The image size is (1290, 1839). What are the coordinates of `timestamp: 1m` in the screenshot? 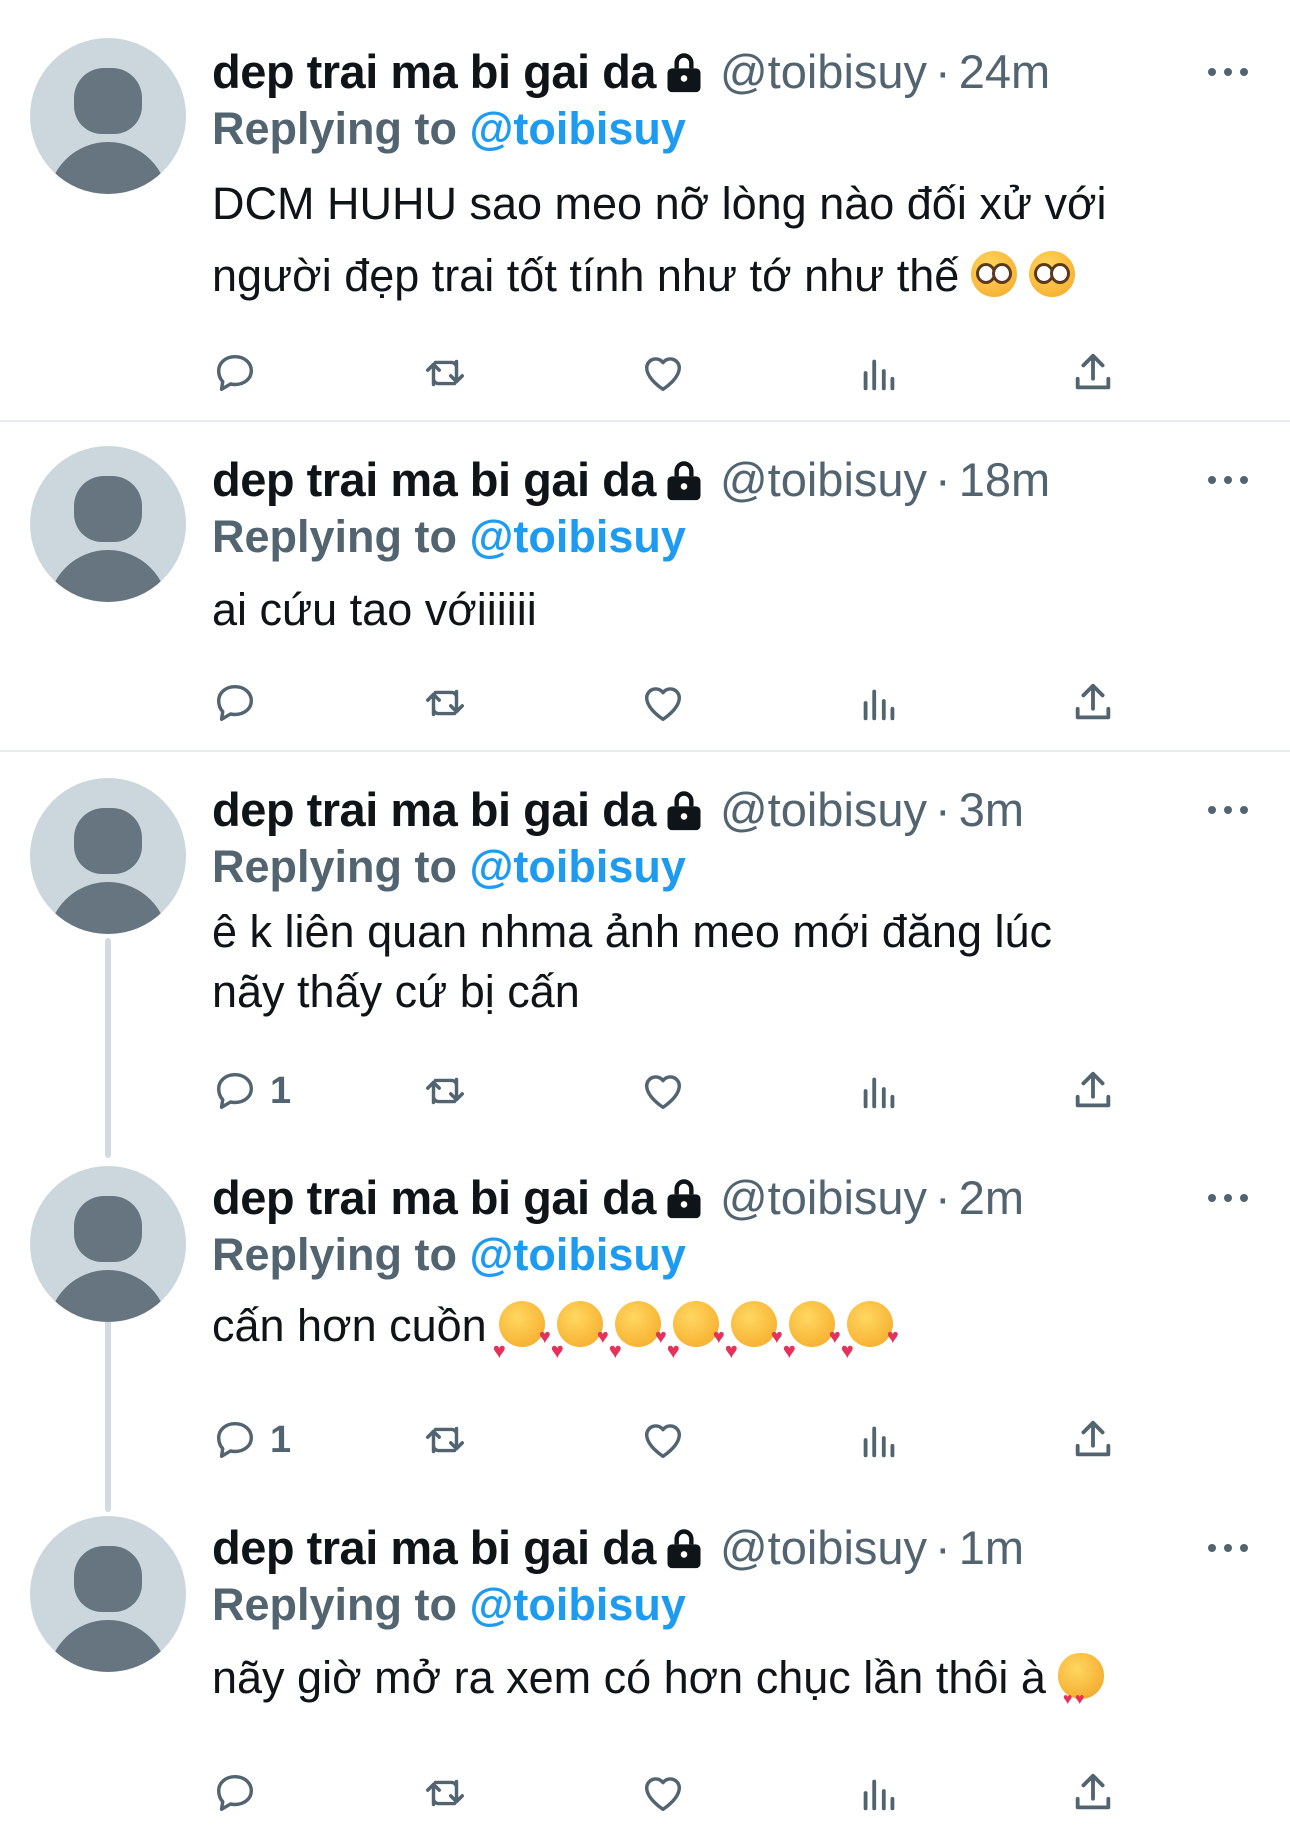 It's located at (991, 1547).